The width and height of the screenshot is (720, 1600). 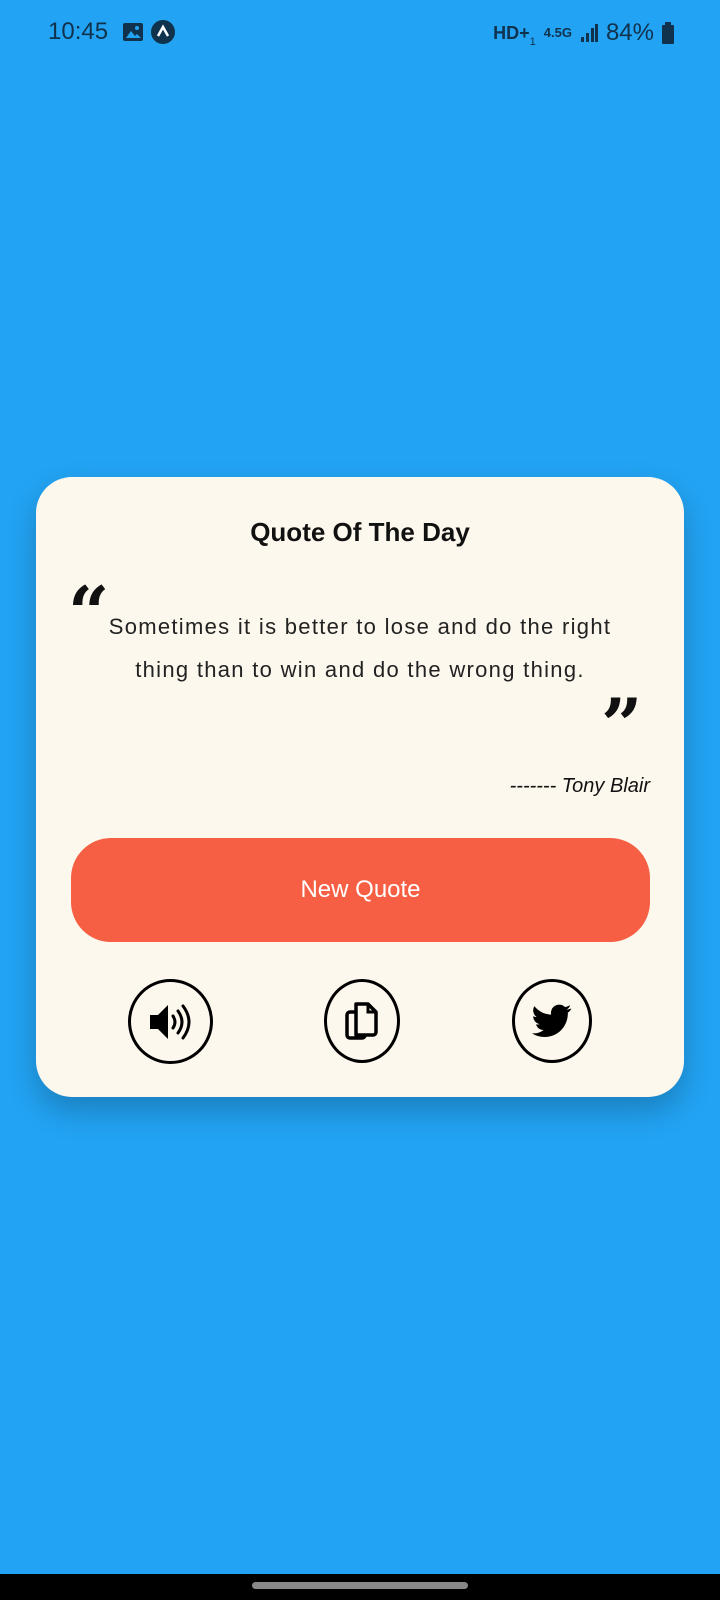 I want to click on battery-icon, so click(x=668, y=32).